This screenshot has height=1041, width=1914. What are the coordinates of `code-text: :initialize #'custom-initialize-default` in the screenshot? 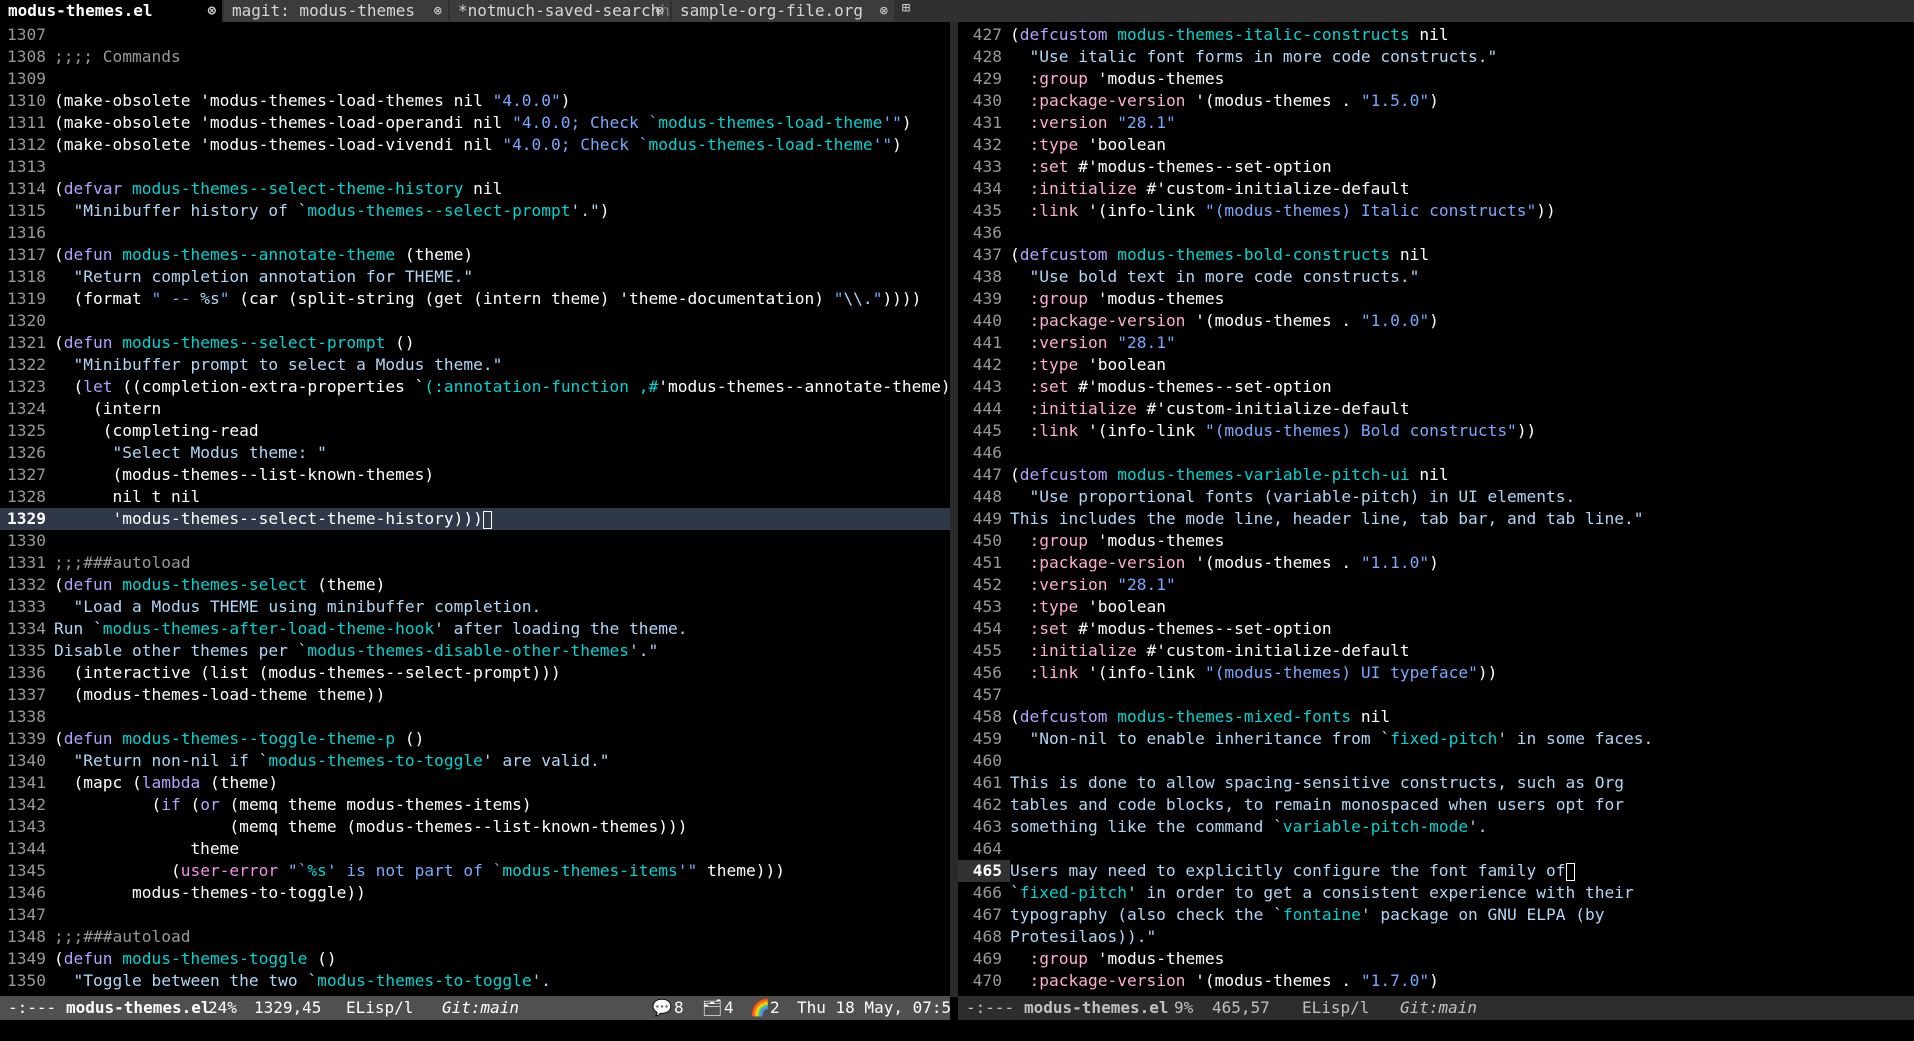 It's located at (1210, 188).